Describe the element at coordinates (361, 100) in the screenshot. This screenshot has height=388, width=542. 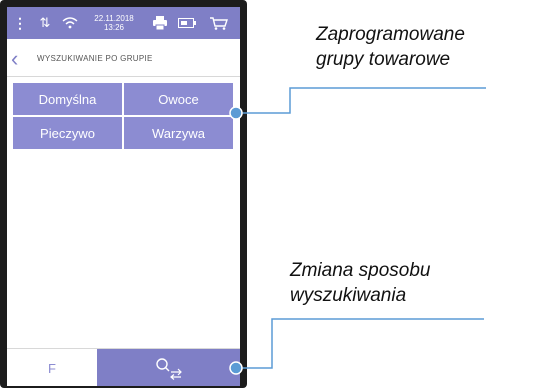
I see `groups-callout-line` at that location.